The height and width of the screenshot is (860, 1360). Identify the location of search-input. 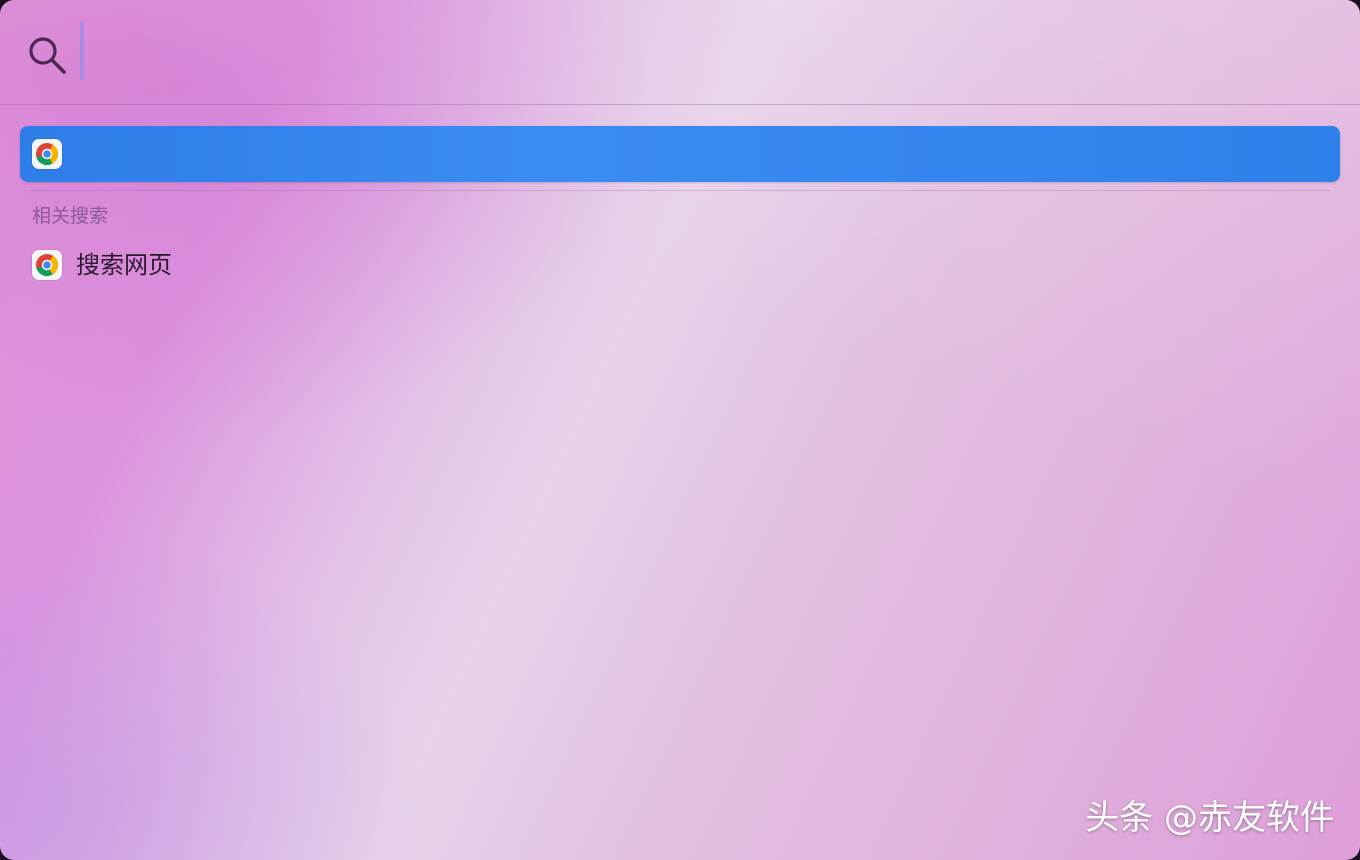
(82, 51).